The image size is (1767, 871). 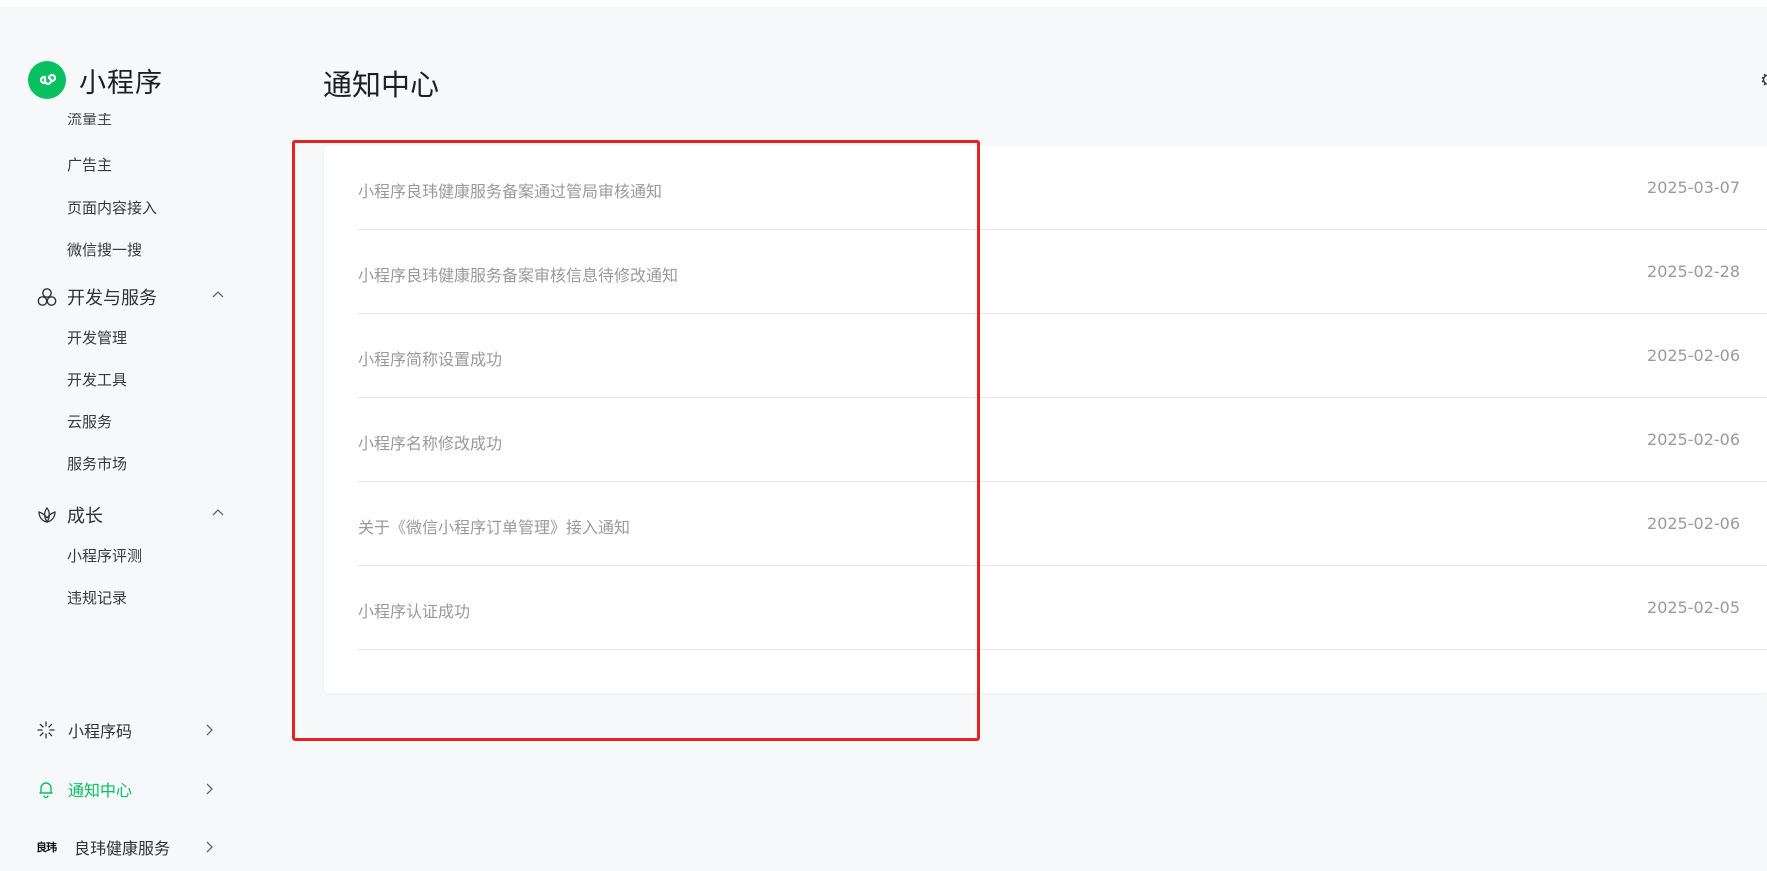 What do you see at coordinates (46, 847) in the screenshot?
I see `account-logo: 良玮` at bounding box center [46, 847].